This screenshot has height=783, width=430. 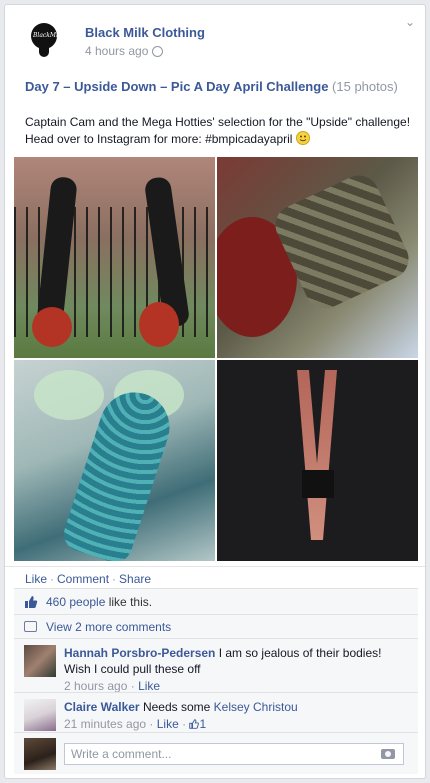 I want to click on shorts-shape, so click(x=318, y=484).